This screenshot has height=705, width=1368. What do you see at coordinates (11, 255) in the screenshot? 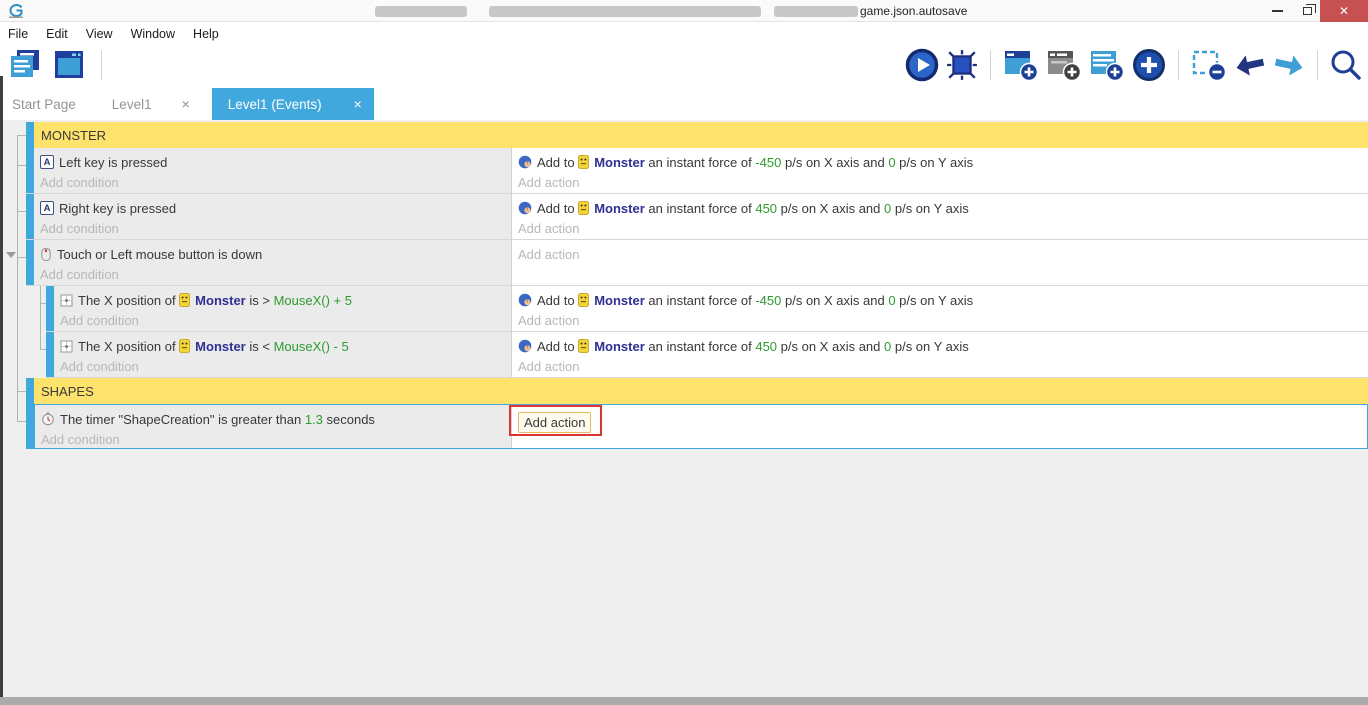
I see `collapse-arrow-icon` at bounding box center [11, 255].